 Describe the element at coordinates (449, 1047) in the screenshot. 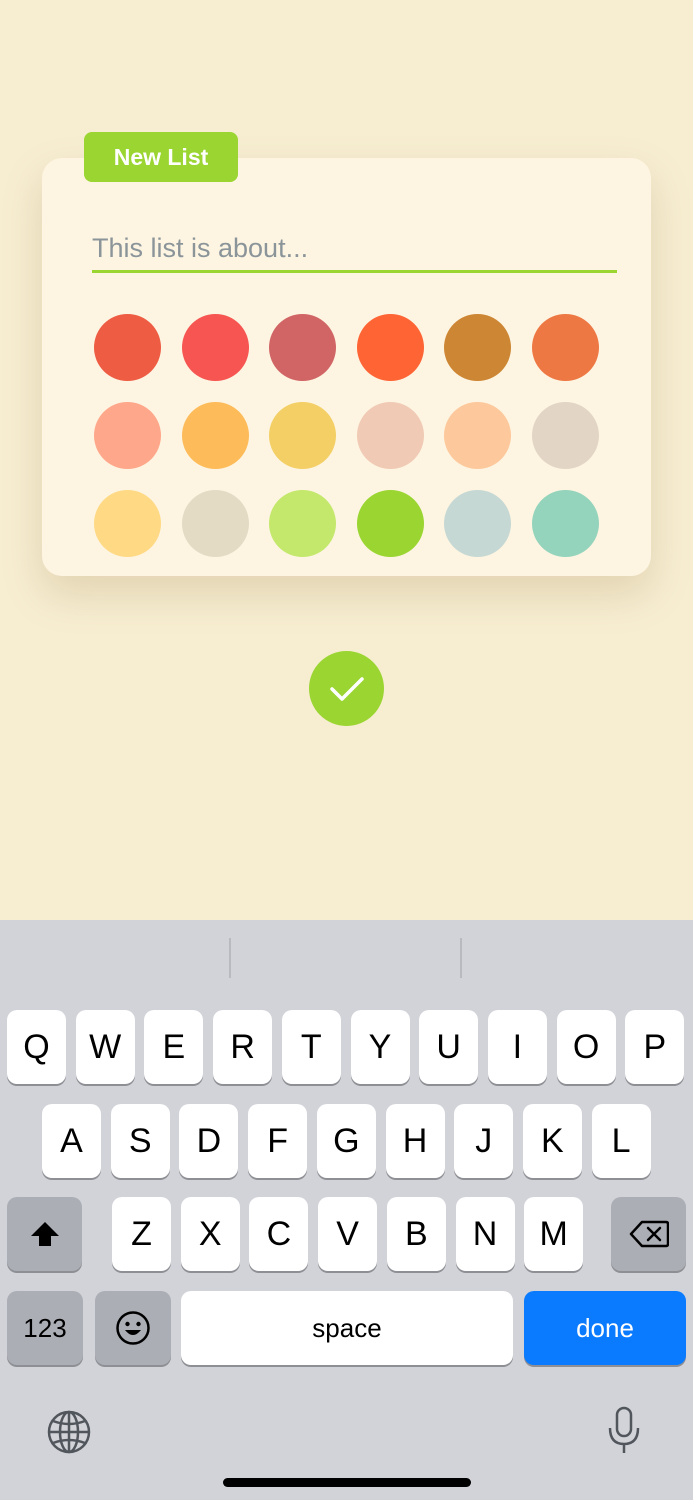

I see `key-letter: U` at that location.